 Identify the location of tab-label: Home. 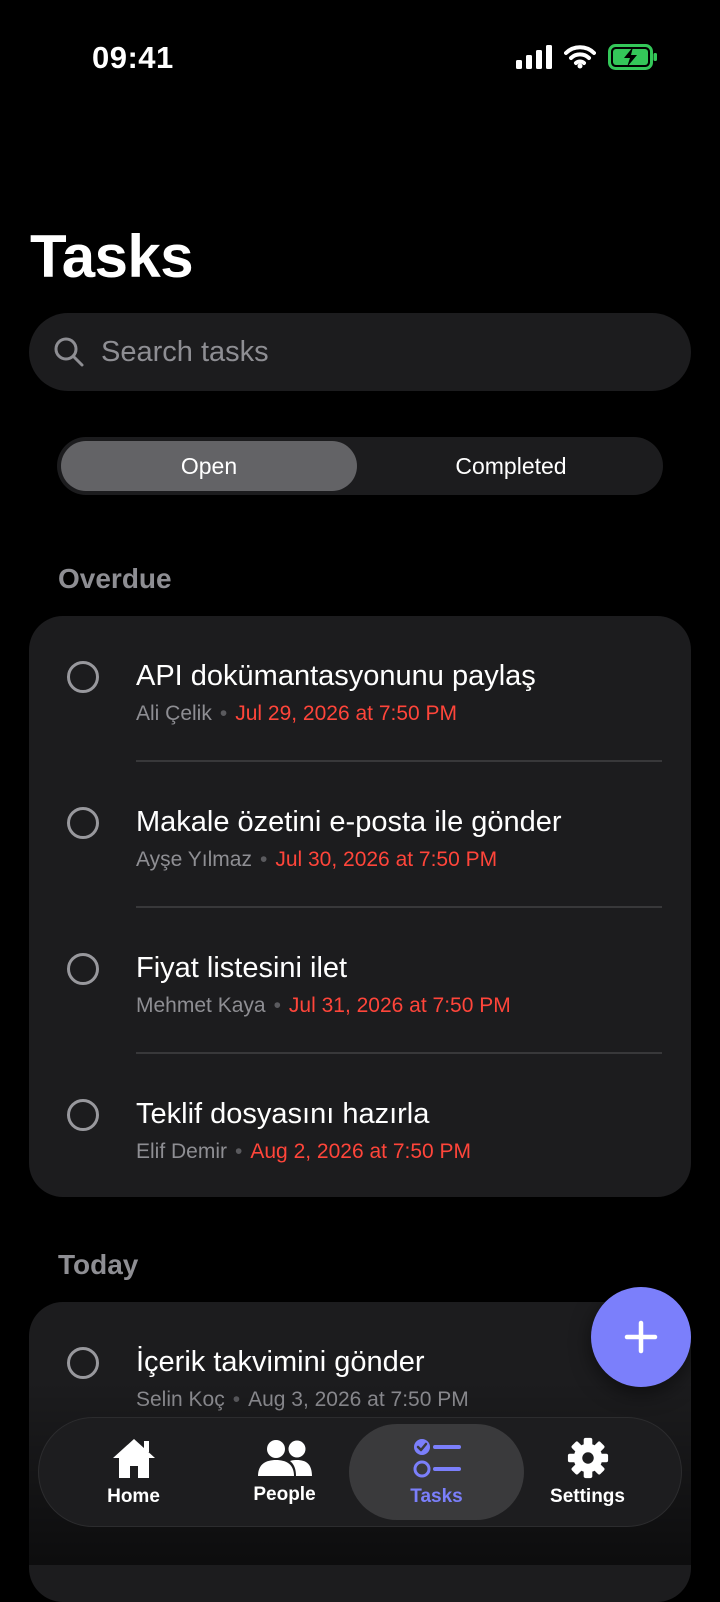
(133, 1496).